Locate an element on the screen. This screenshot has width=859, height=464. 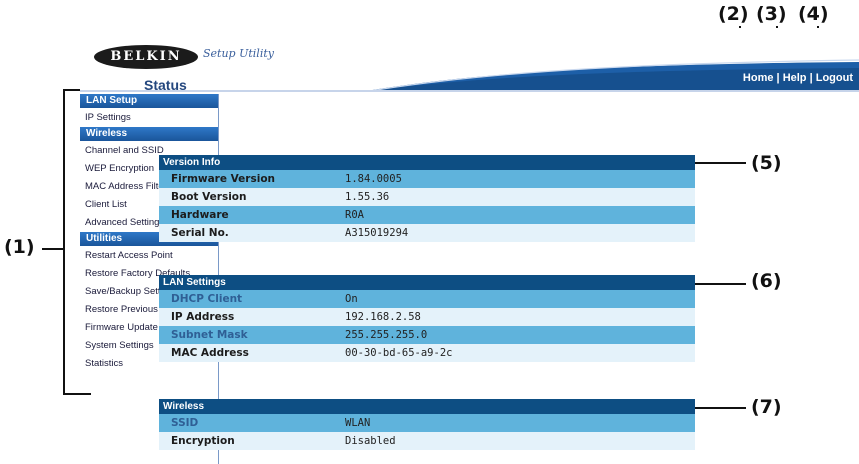
wireless-panel: Wireless SSID WLAN Encryption Disabled is located at coordinates (427, 424).